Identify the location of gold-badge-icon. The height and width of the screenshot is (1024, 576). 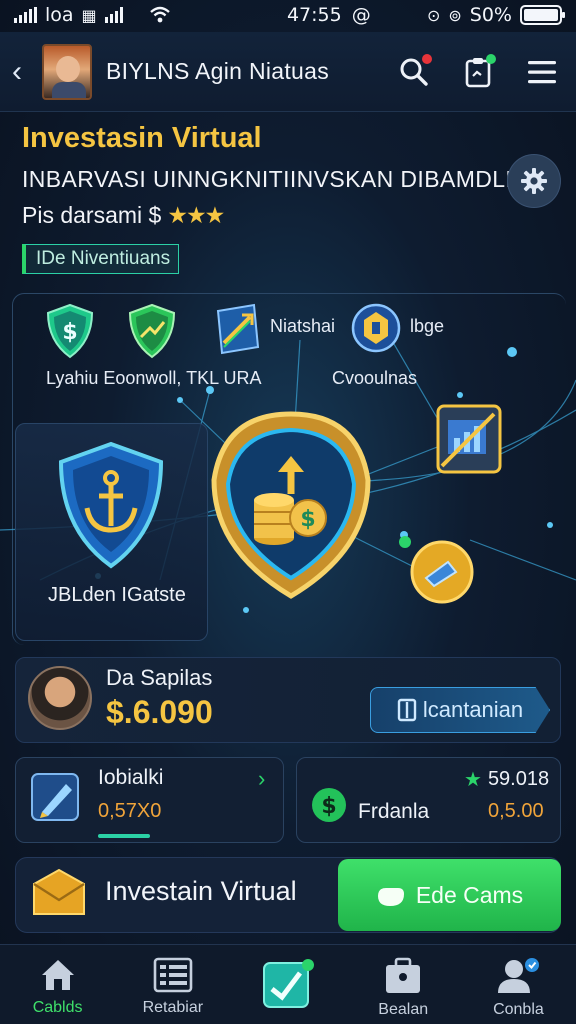
(376, 328).